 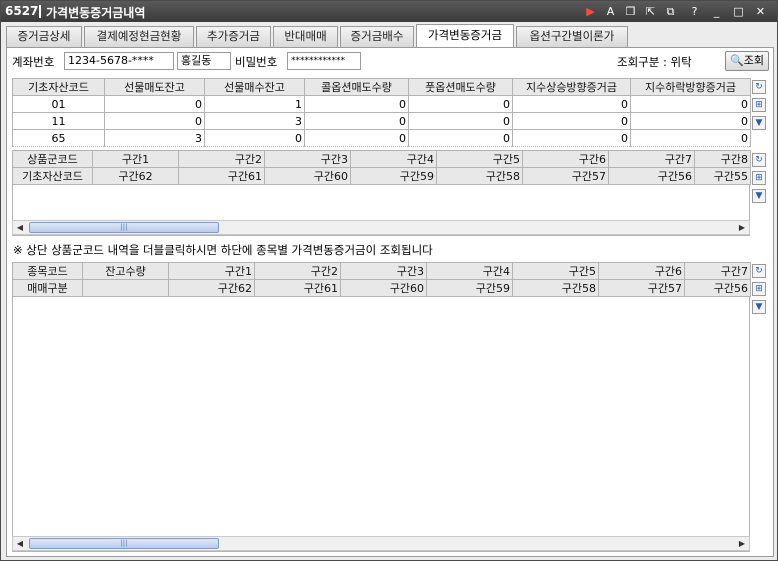 I want to click on link-icon: ⧉, so click(x=670, y=11).